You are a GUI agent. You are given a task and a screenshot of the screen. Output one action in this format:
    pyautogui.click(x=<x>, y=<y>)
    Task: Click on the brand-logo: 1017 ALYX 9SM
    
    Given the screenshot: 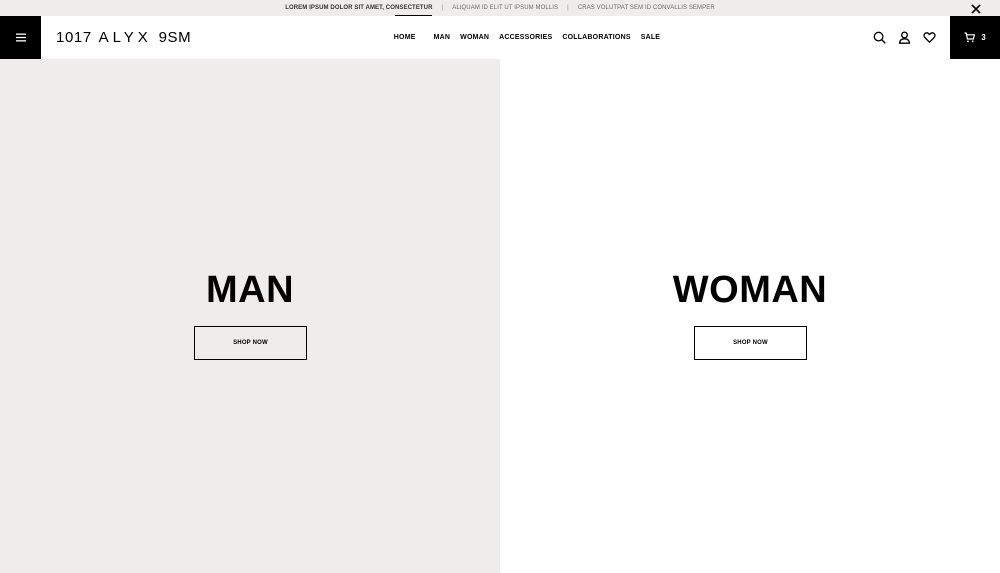 What is the action you would take?
    pyautogui.click(x=123, y=37)
    